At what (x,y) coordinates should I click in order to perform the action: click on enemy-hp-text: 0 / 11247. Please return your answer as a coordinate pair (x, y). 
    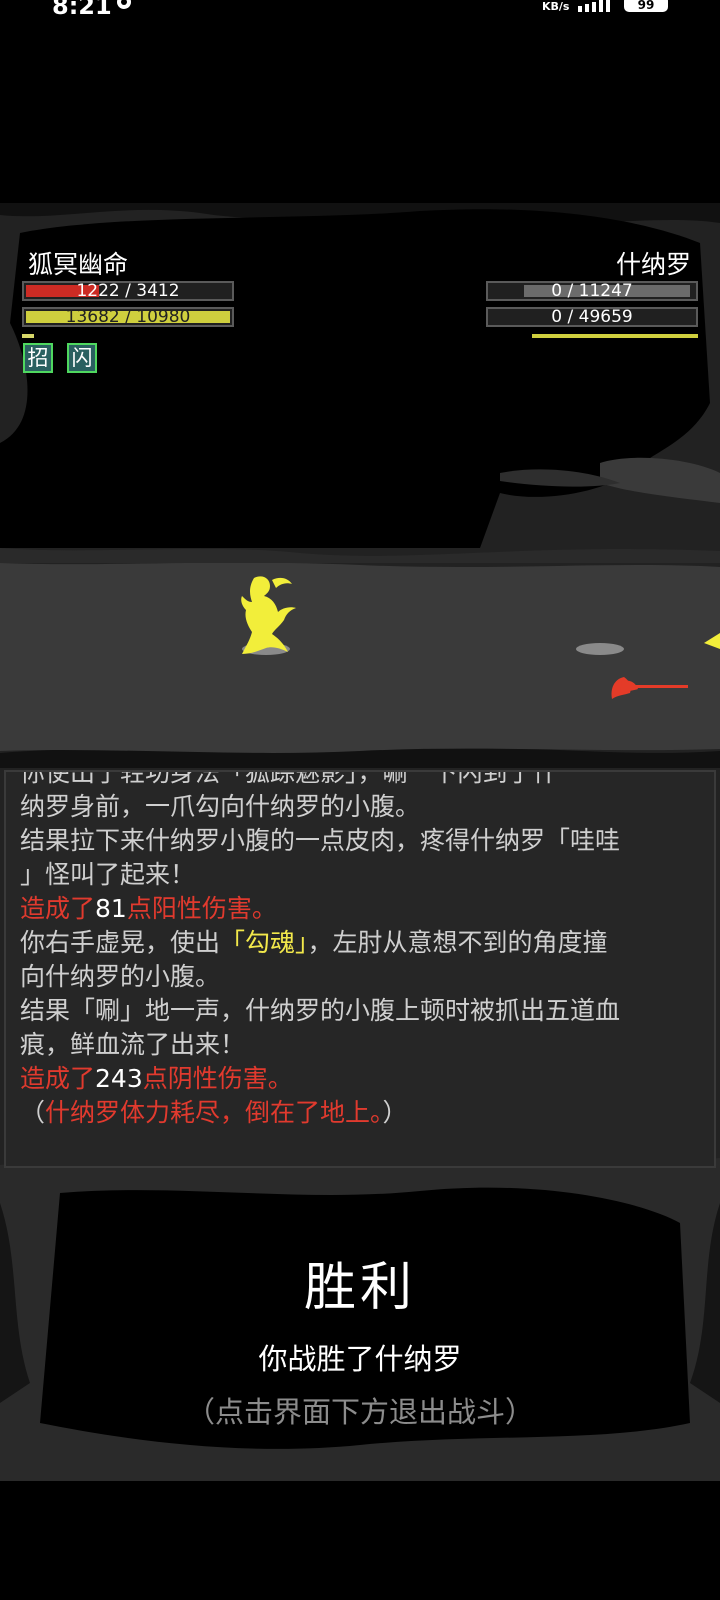
    Looking at the image, I should click on (592, 291).